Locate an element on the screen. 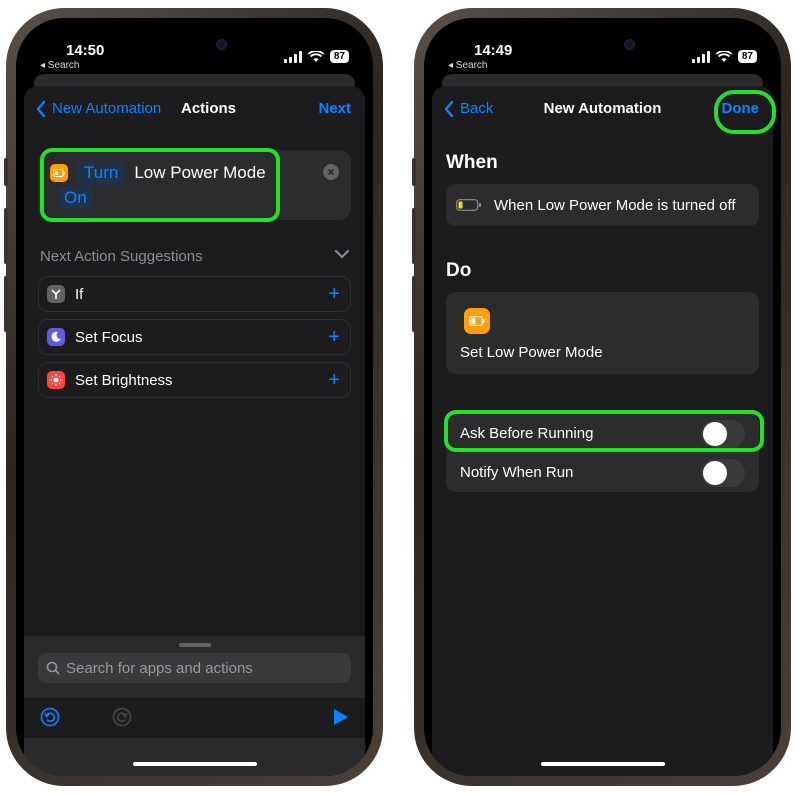  search-icon is located at coordinates (53, 668).